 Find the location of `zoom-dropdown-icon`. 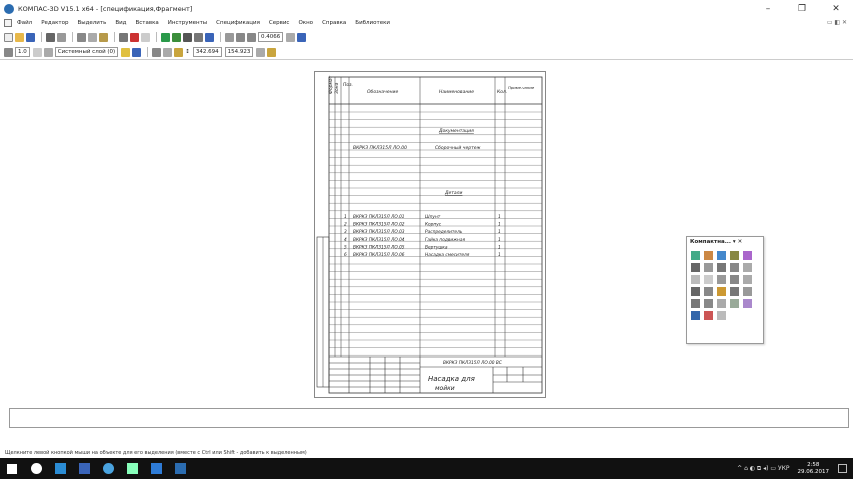

zoom-dropdown-icon is located at coordinates (291, 37).